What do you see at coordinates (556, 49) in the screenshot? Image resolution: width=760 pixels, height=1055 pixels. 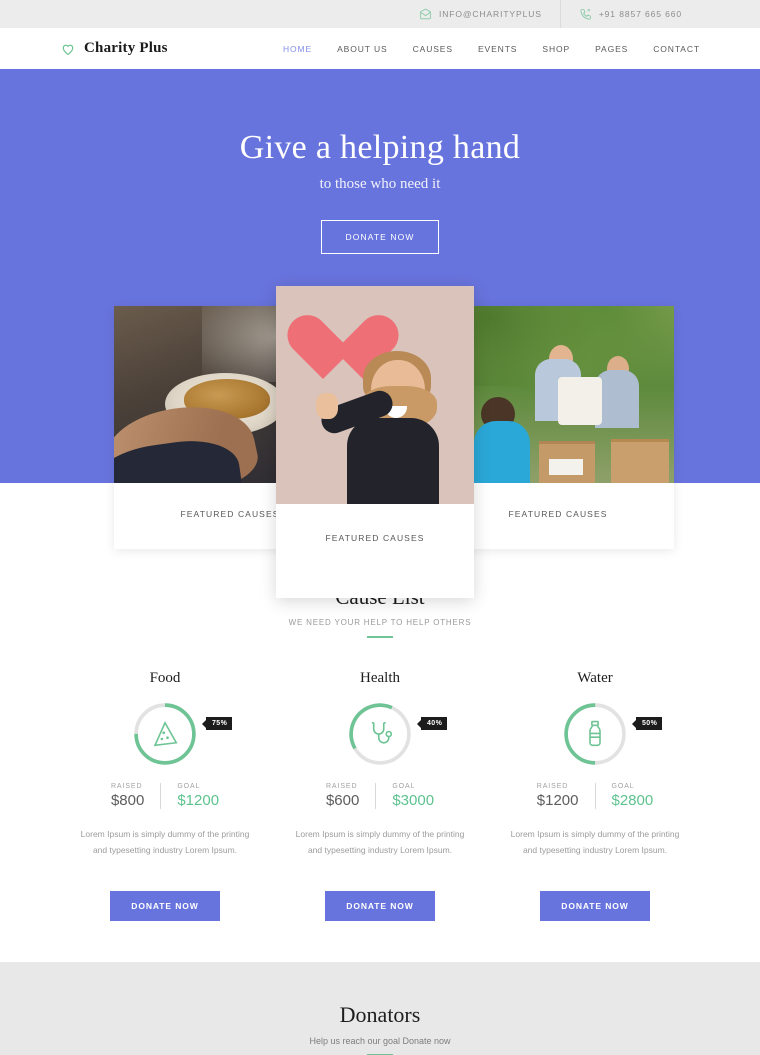 I see `nav-item-shop: SHOP` at bounding box center [556, 49].